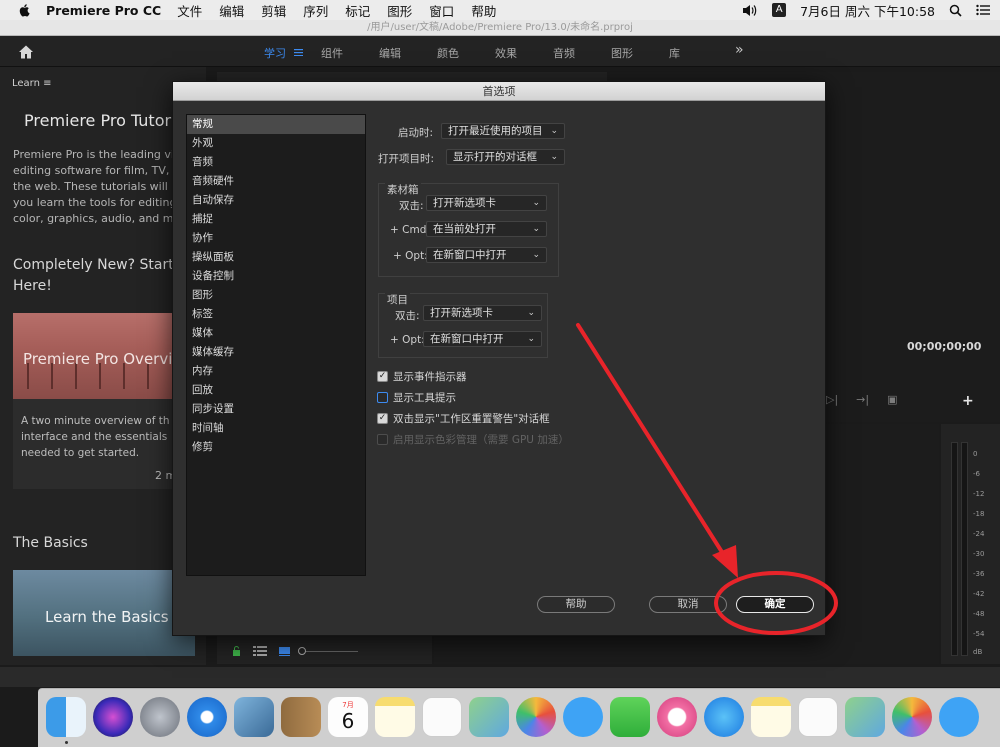 Image resolution: width=1000 pixels, height=747 pixels. Describe the element at coordinates (276, 314) in the screenshot. I see `category-labels: 标签` at that location.